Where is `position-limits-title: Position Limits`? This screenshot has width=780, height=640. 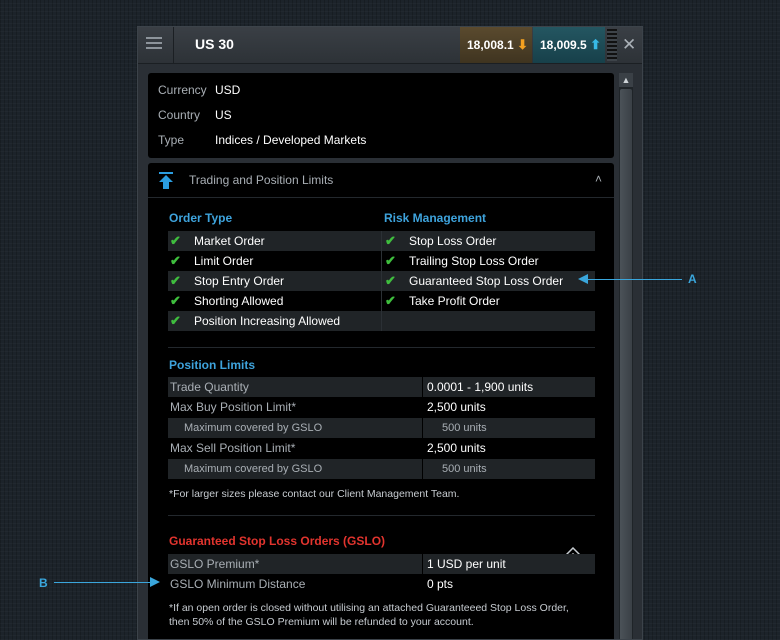
position-limits-title: Position Limits is located at coordinates (212, 365).